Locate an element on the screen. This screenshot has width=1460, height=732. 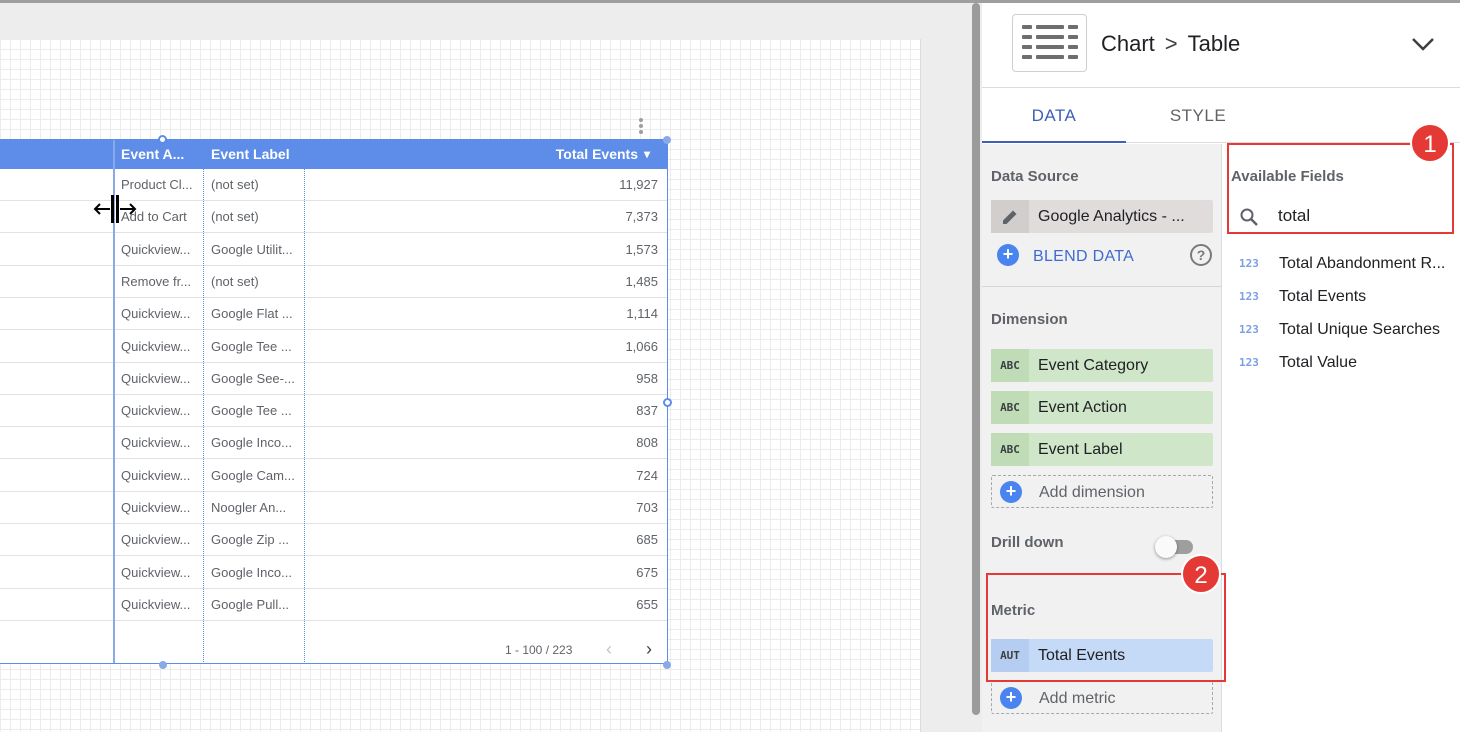
add-dimension-button: + Add dimension is located at coordinates (1102, 491).